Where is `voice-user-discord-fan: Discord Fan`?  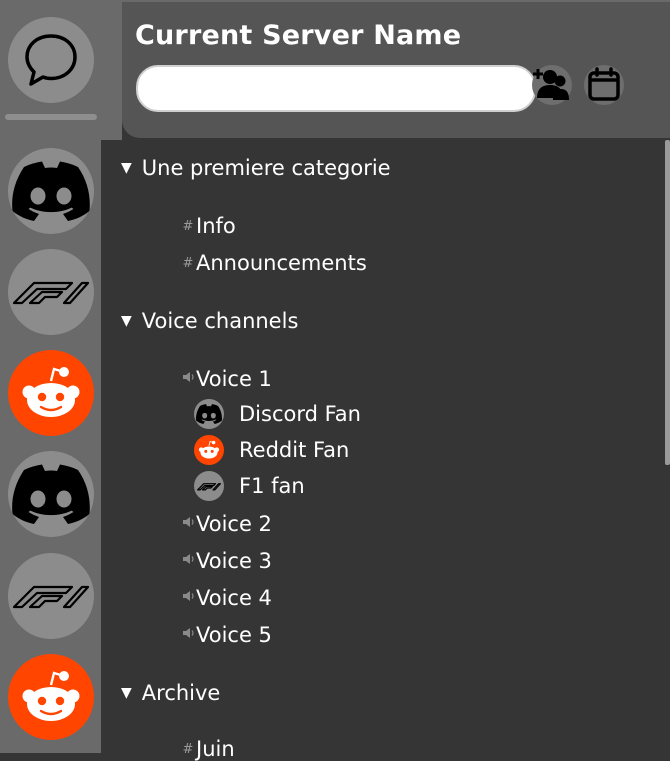 voice-user-discord-fan: Discord Fan is located at coordinates (277, 414).